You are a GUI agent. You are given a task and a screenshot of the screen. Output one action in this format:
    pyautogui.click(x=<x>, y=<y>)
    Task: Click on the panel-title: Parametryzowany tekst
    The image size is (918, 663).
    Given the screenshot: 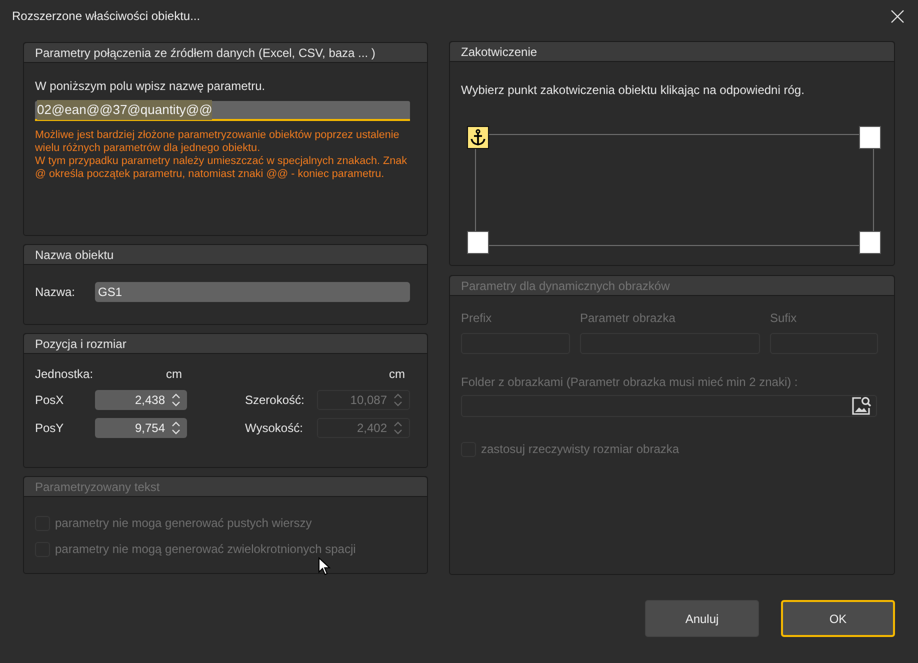 What is the action you would take?
    pyautogui.click(x=97, y=486)
    